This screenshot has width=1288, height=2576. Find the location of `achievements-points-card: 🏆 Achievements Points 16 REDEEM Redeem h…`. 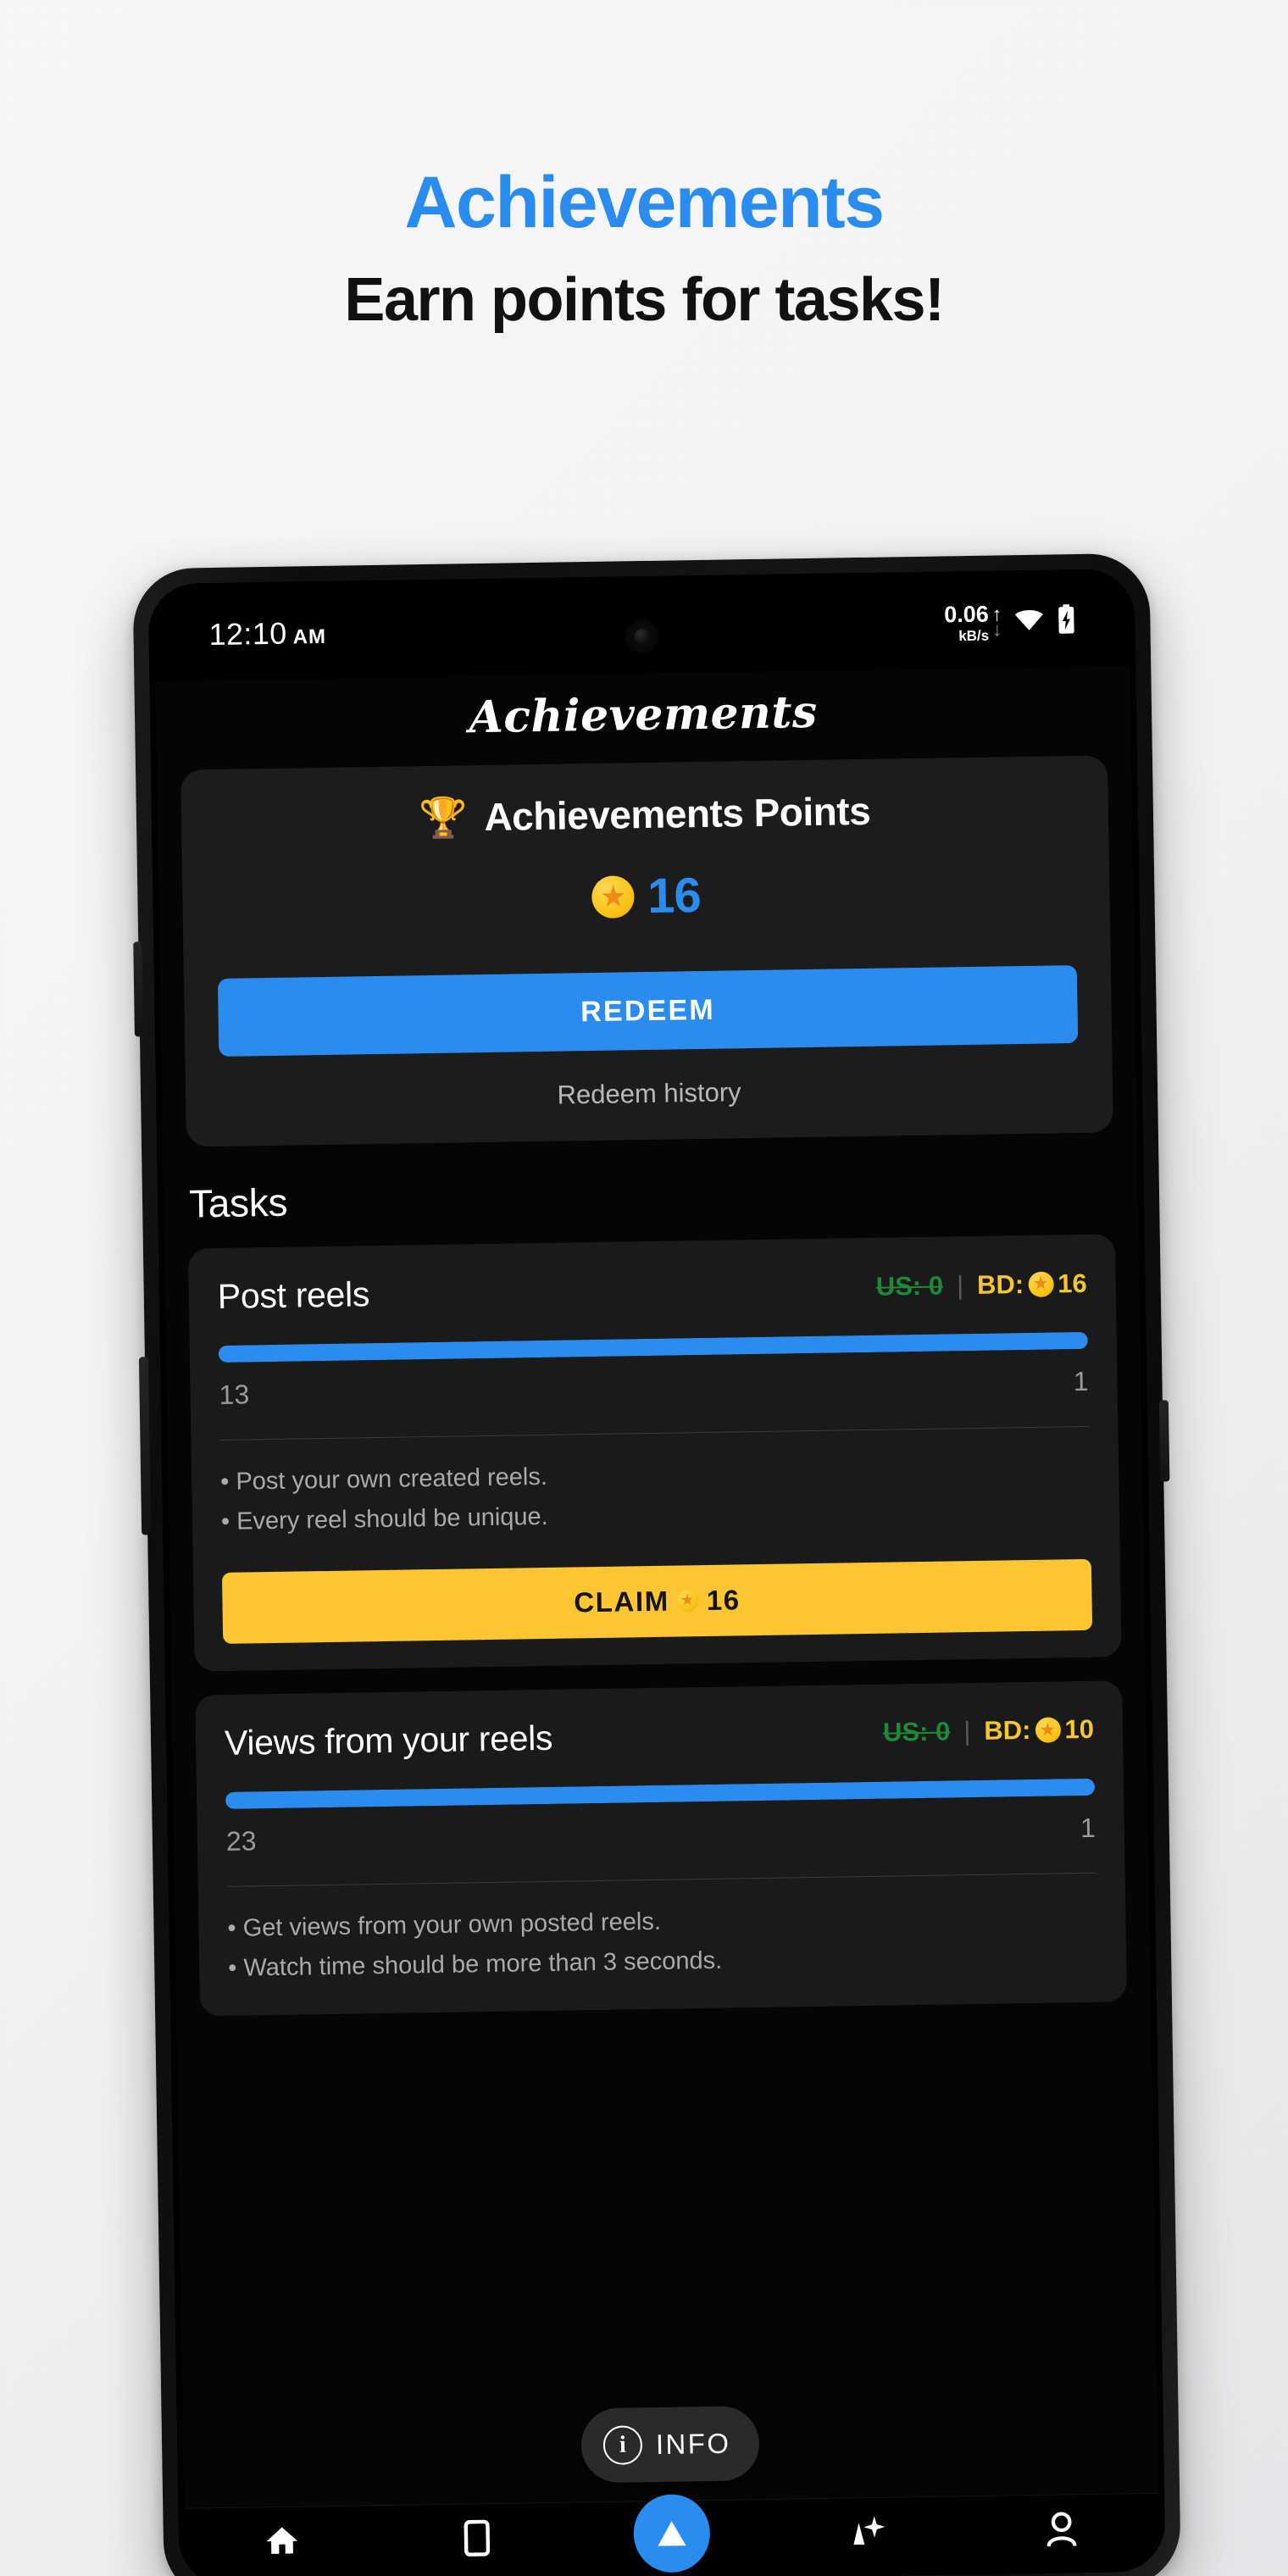

achievements-points-card: 🏆 Achievements Points 16 REDEEM Redeem h… is located at coordinates (646, 951).